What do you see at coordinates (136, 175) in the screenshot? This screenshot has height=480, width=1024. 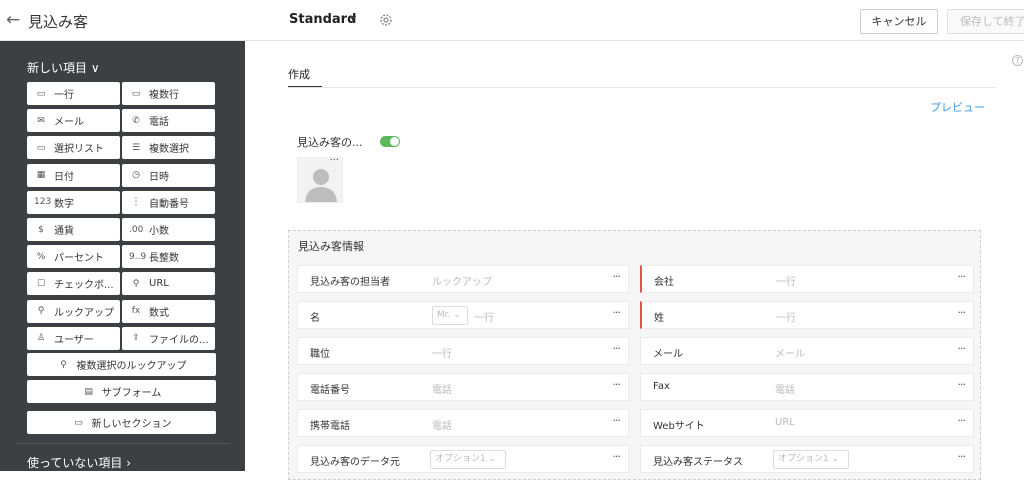 I see `datetime-icon: ◷` at bounding box center [136, 175].